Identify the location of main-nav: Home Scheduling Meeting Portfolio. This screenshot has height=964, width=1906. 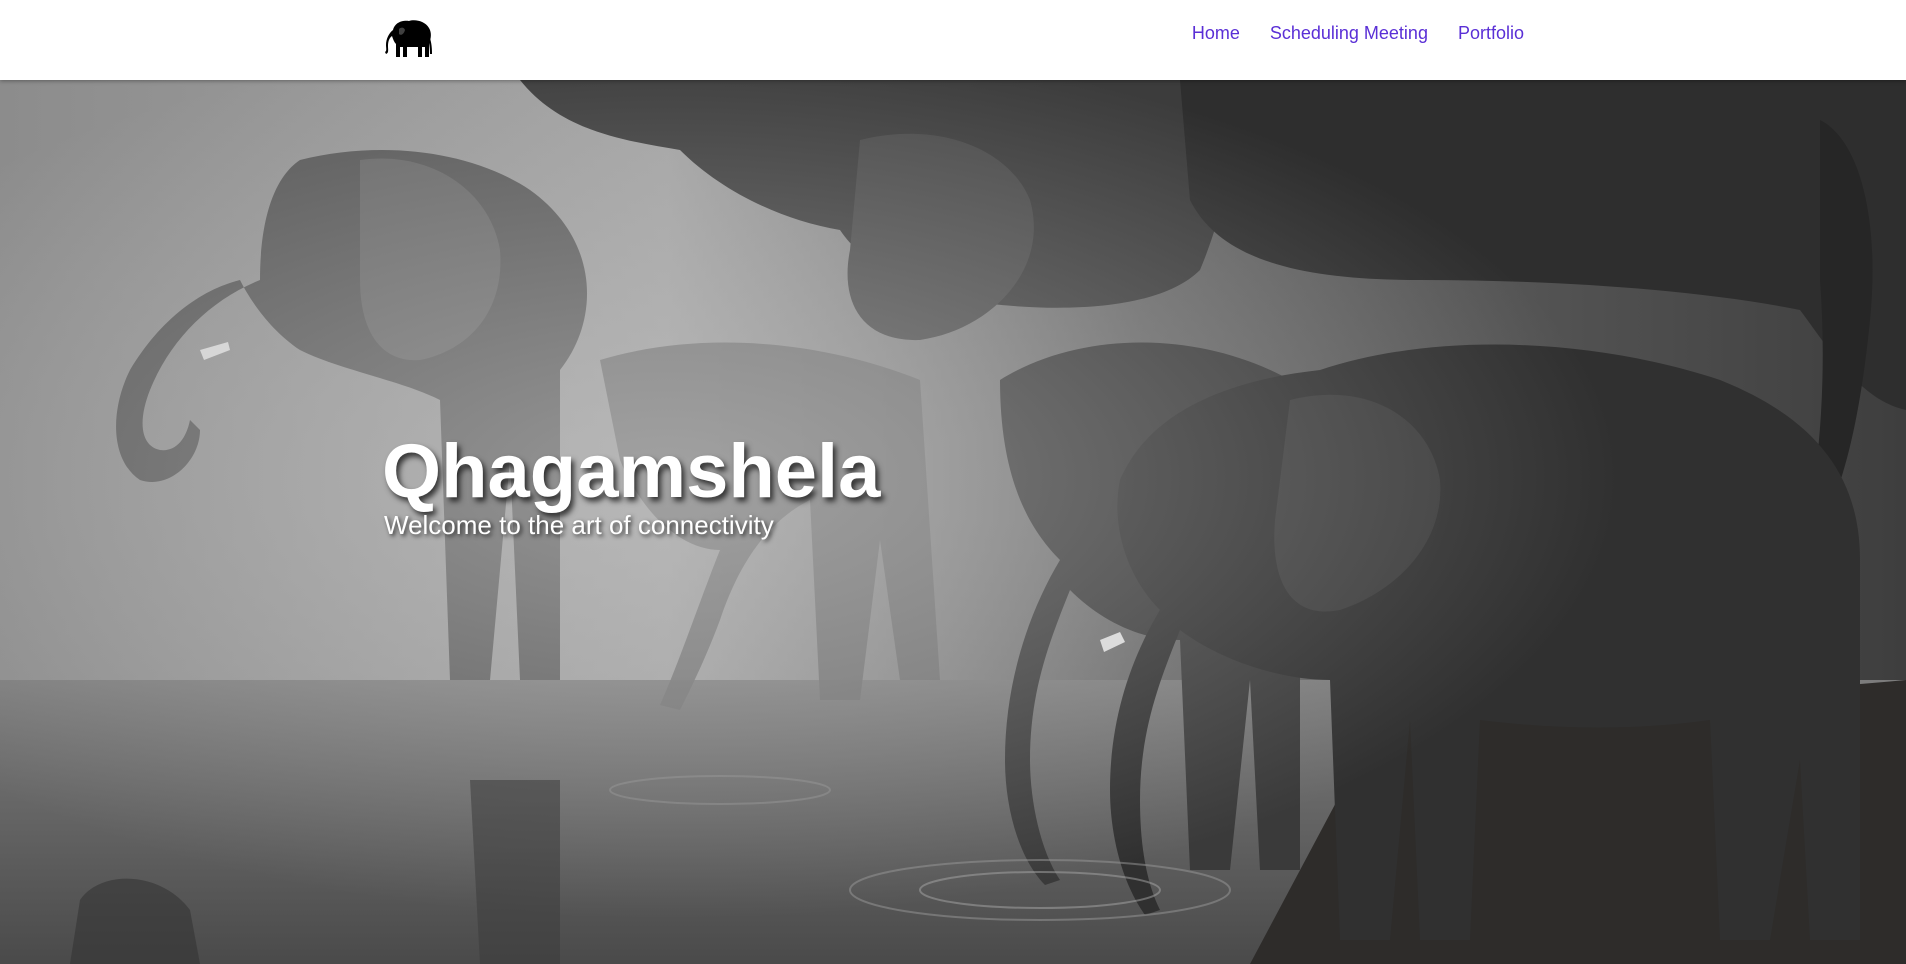
(1358, 33).